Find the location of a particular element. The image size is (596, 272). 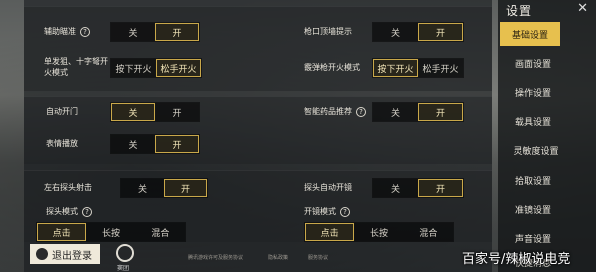

sidebar-item-pickup: 拾取设置 is located at coordinates (533, 180).